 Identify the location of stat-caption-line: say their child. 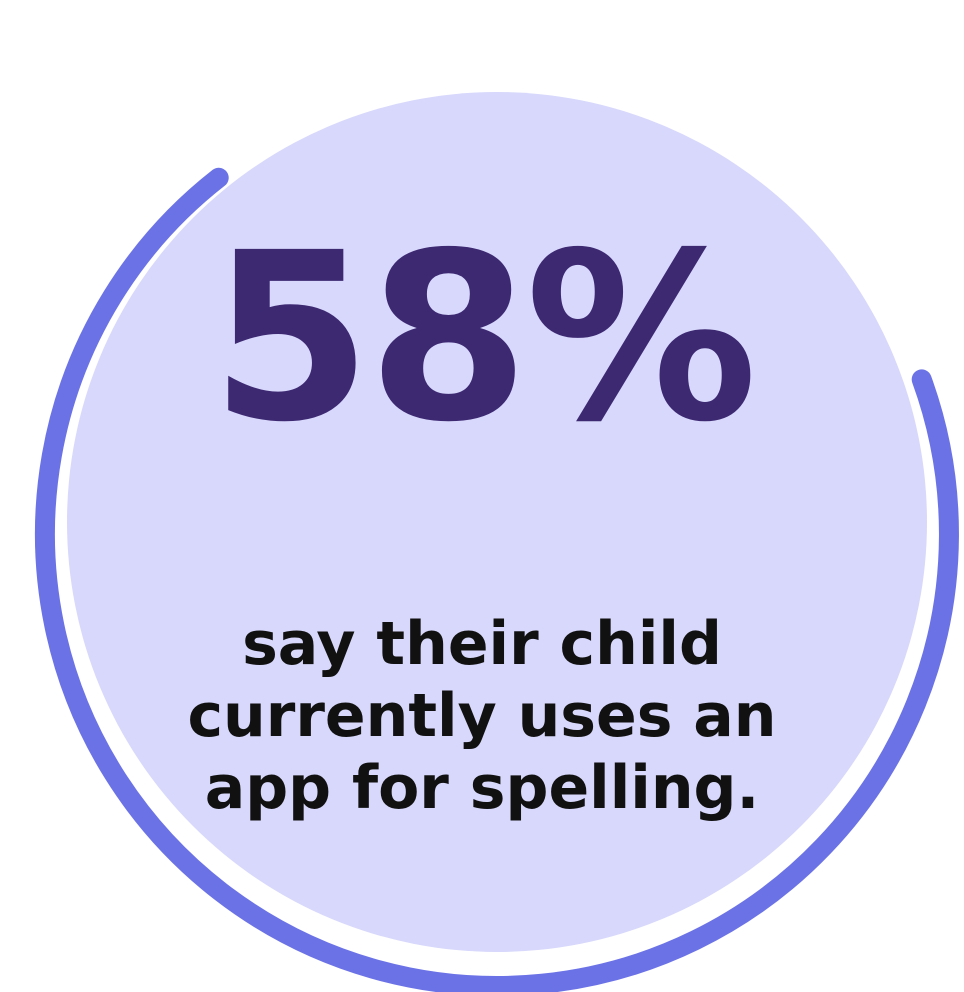
(482, 644).